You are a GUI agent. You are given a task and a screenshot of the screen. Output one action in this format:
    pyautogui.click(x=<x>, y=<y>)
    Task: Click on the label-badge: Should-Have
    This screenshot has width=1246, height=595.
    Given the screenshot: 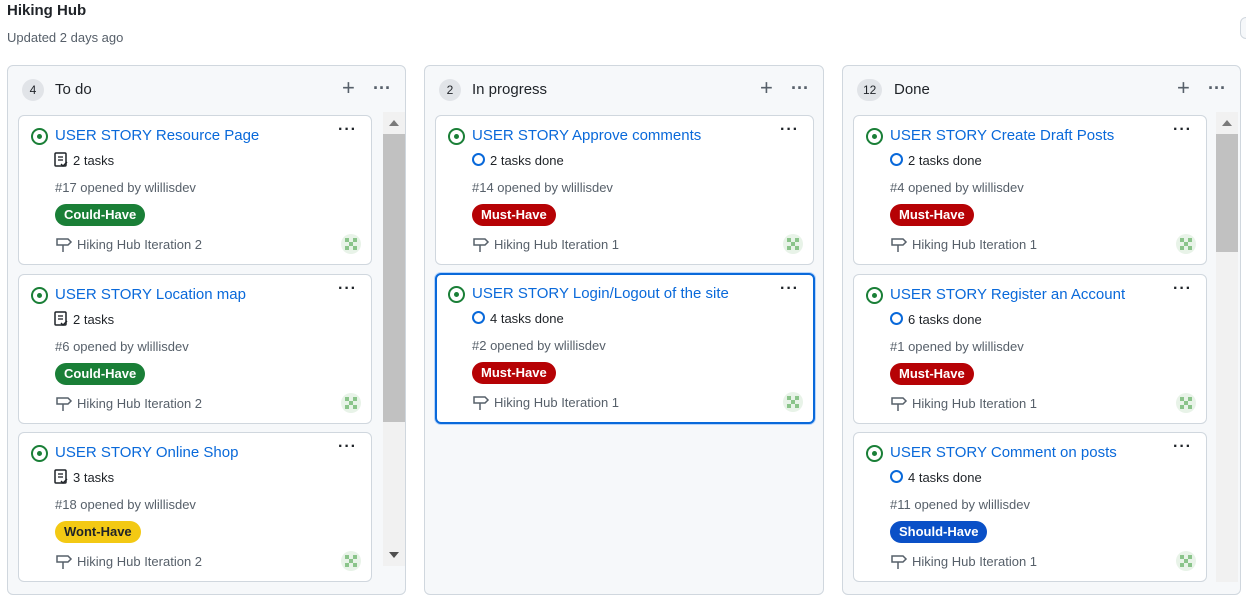 What is the action you would take?
    pyautogui.click(x=939, y=532)
    